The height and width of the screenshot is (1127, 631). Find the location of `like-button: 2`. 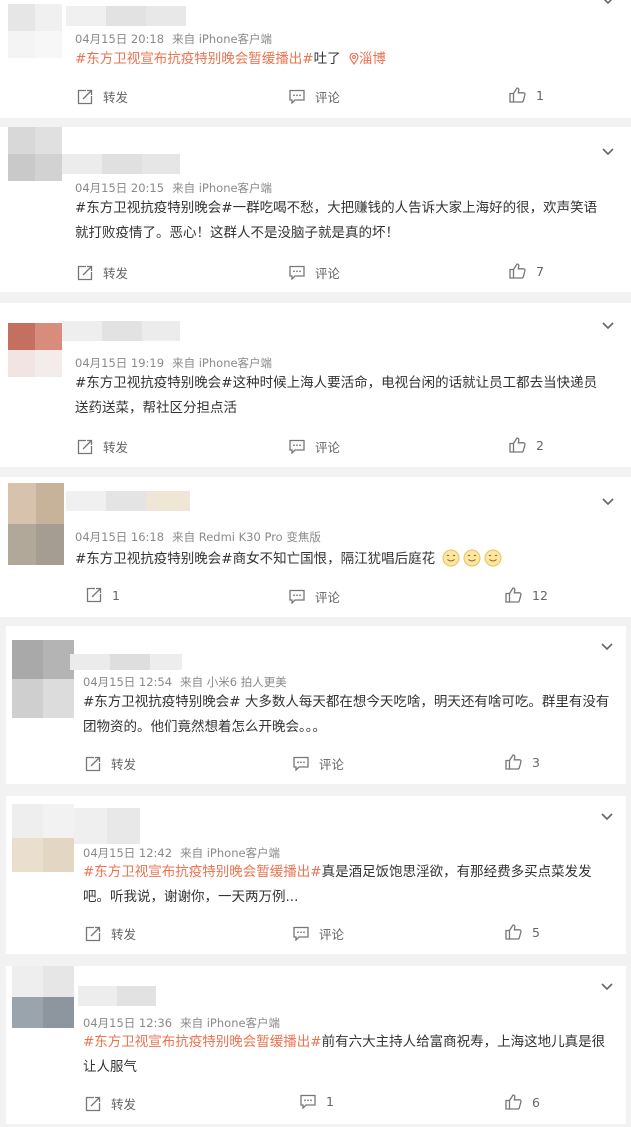

like-button: 2 is located at coordinates (526, 445).